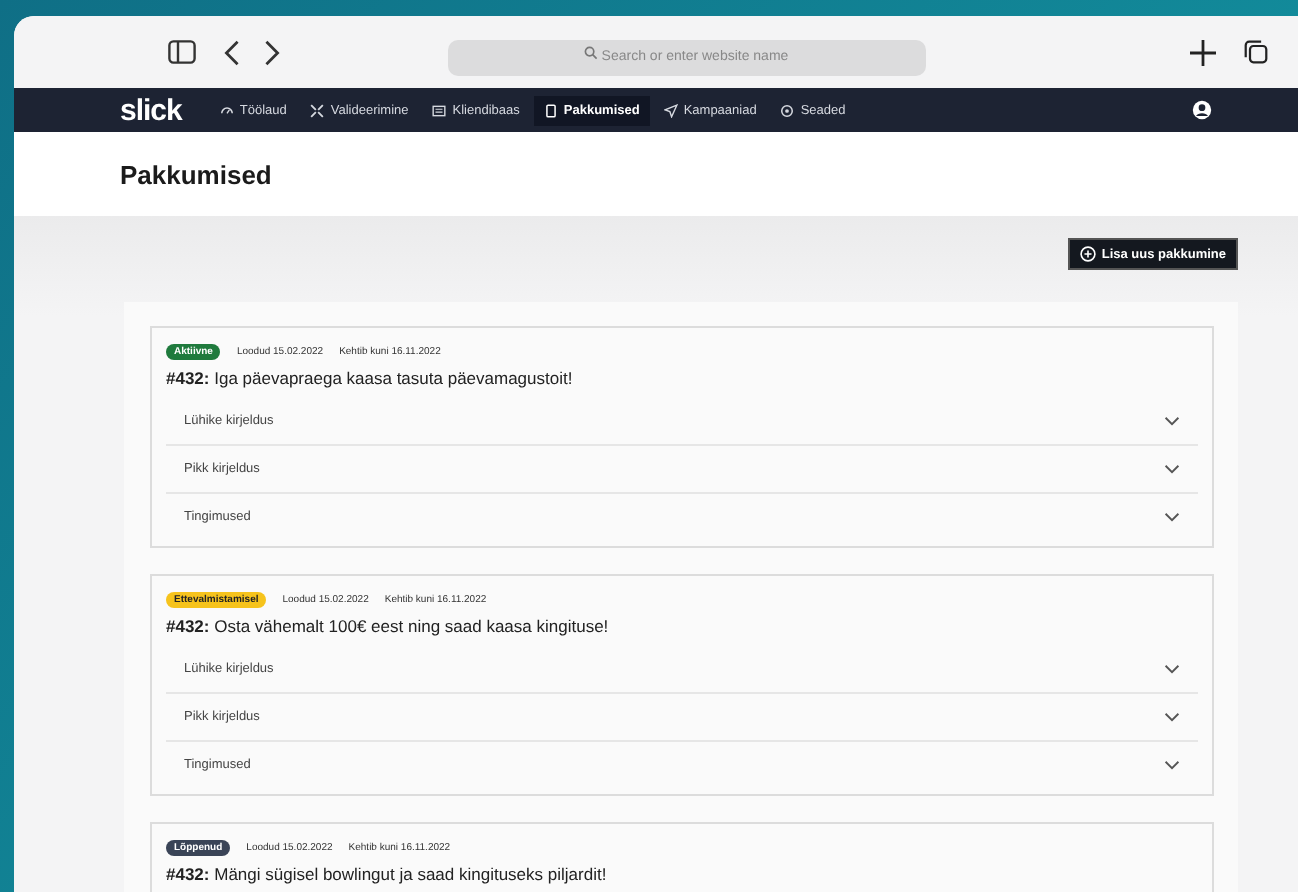  What do you see at coordinates (1203, 52) in the screenshot?
I see `new-tab-icon` at bounding box center [1203, 52].